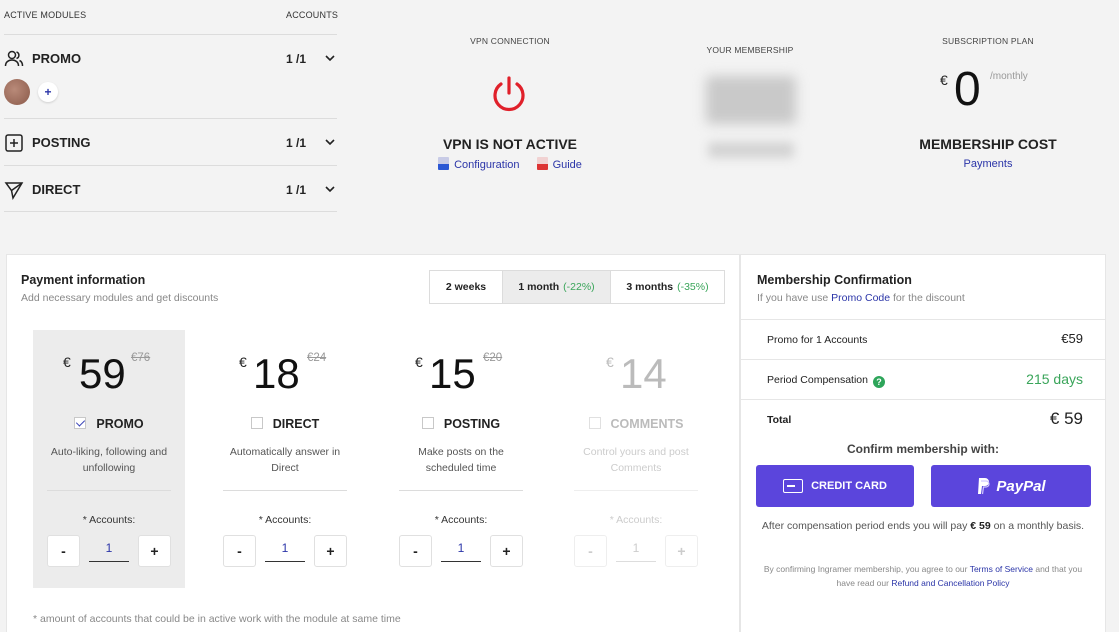 This screenshot has width=1119, height=632. What do you see at coordinates (14, 58) in the screenshot?
I see `users-icon` at bounding box center [14, 58].